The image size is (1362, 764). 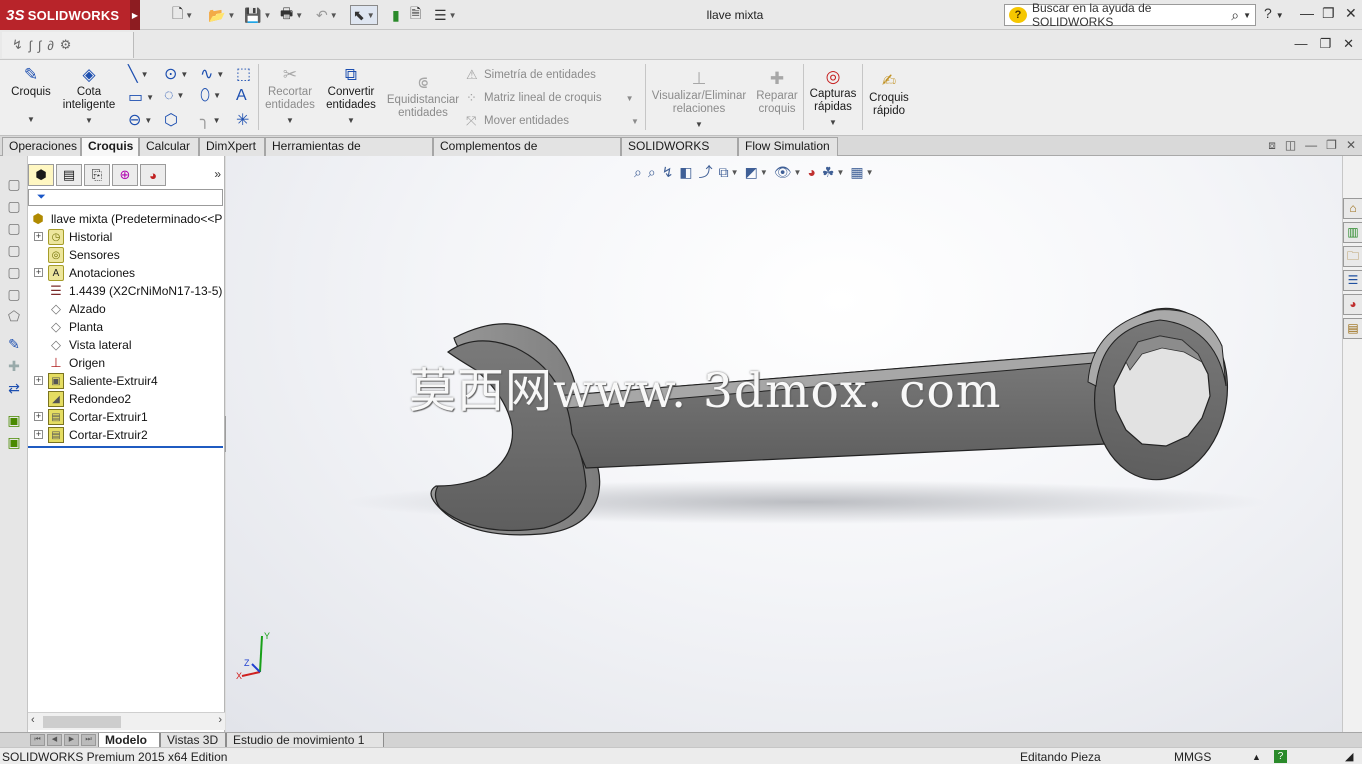 I want to click on restore-button: ❐, so click(x=1328, y=13).